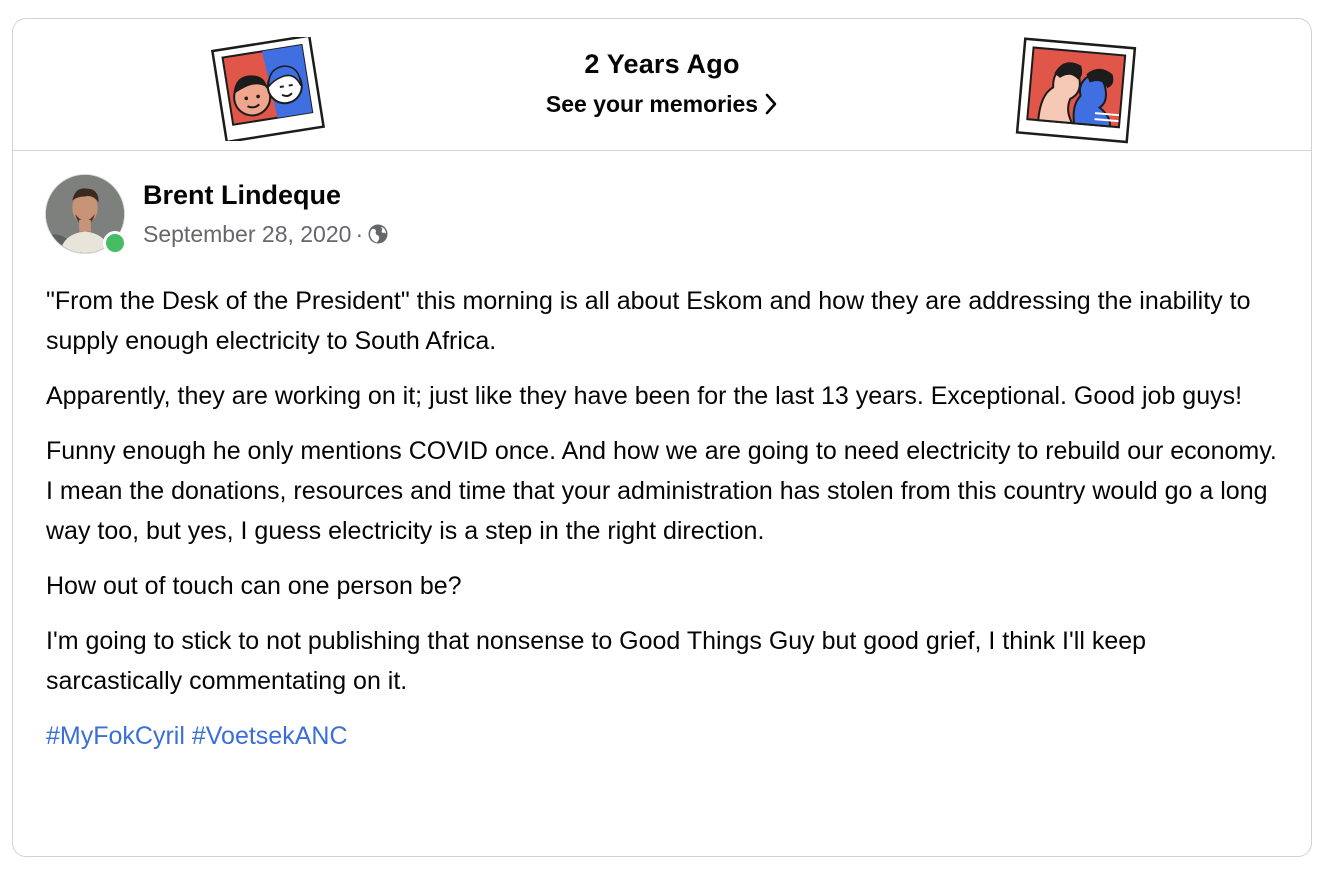  I want to click on hashtag-link: #VoetsekANC, so click(270, 736).